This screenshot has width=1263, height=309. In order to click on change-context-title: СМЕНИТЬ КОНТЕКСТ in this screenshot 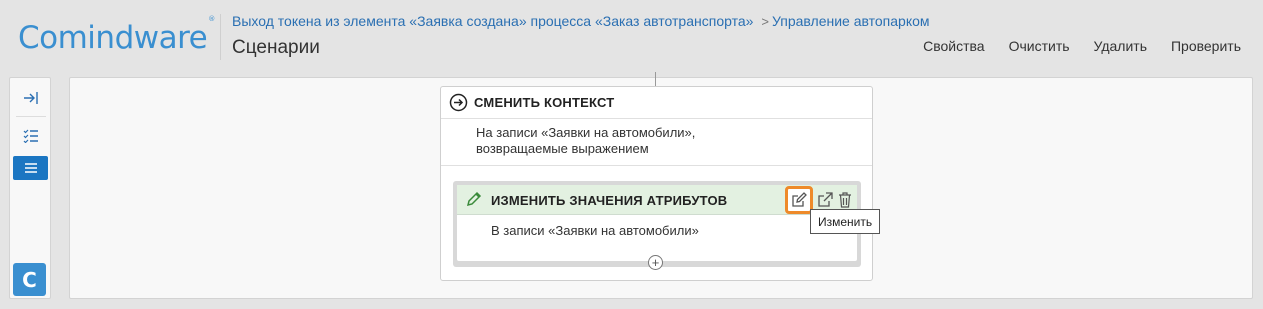, I will do `click(544, 102)`.